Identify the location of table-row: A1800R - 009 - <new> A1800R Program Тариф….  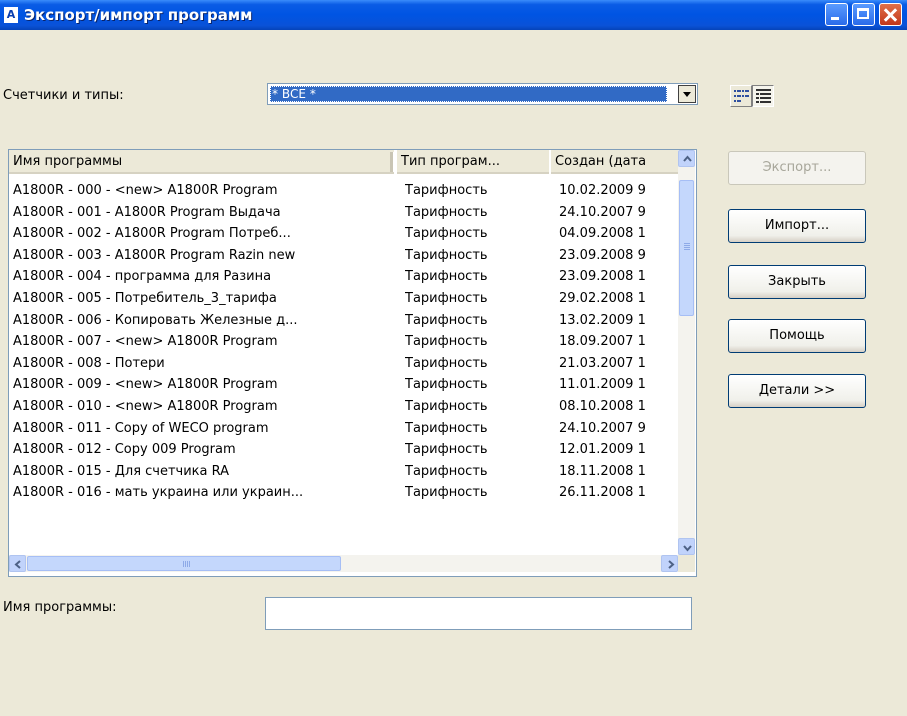
(343, 385).